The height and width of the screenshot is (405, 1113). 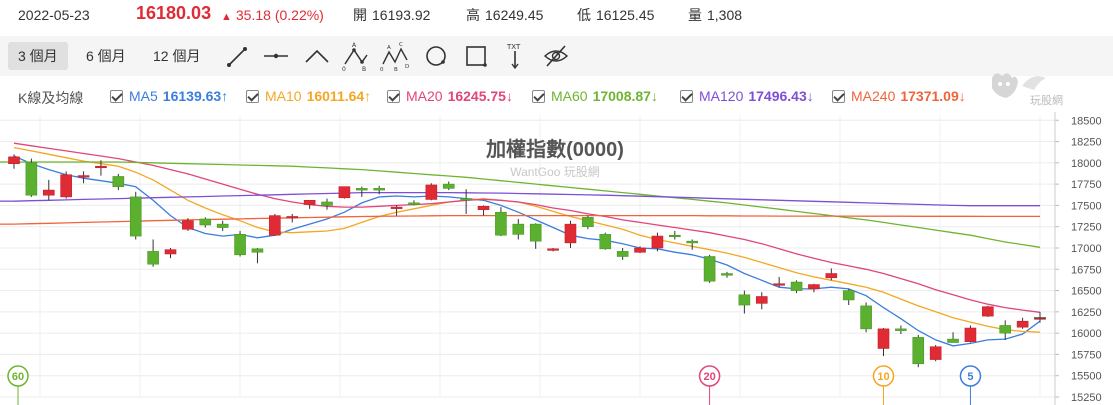 I want to click on range-3-months-button: 3 個月, so click(x=38, y=56).